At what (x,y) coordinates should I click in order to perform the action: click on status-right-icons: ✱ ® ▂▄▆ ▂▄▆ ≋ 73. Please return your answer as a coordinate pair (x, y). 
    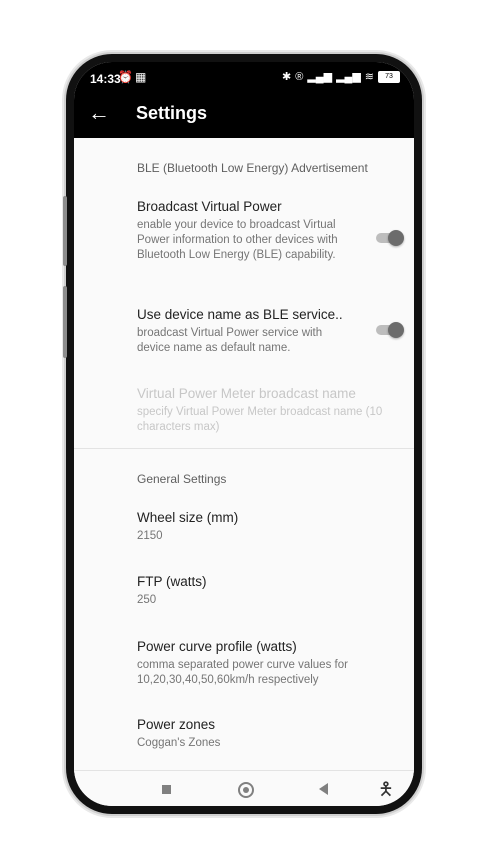
    Looking at the image, I should click on (341, 76).